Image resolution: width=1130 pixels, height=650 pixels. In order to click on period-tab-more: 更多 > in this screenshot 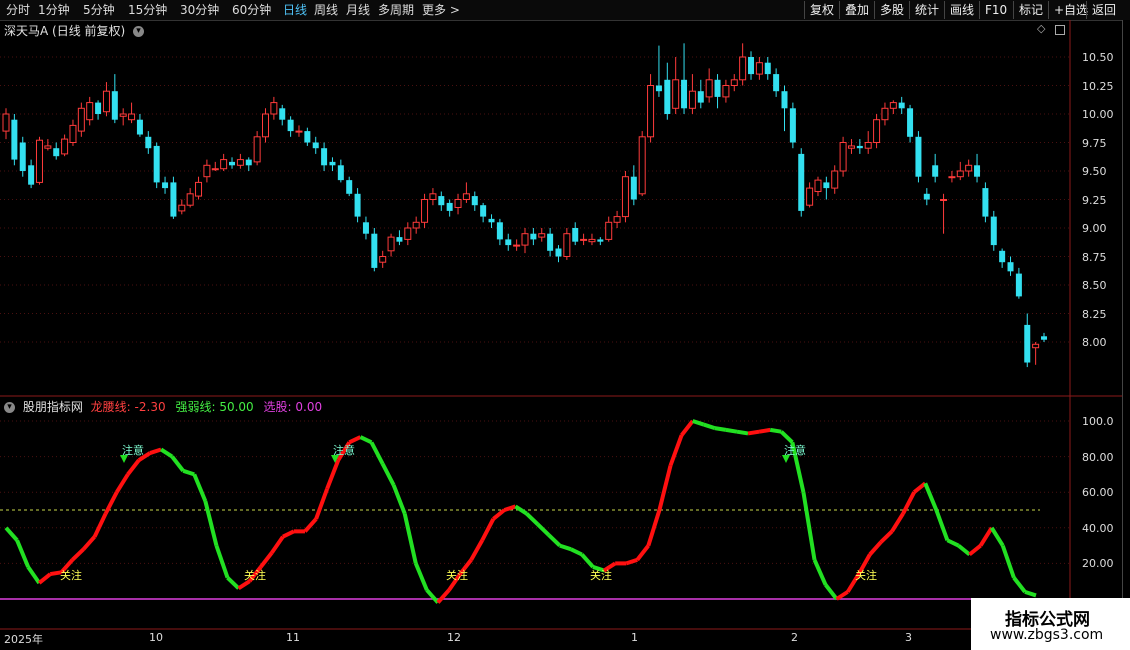, I will do `click(441, 10)`.